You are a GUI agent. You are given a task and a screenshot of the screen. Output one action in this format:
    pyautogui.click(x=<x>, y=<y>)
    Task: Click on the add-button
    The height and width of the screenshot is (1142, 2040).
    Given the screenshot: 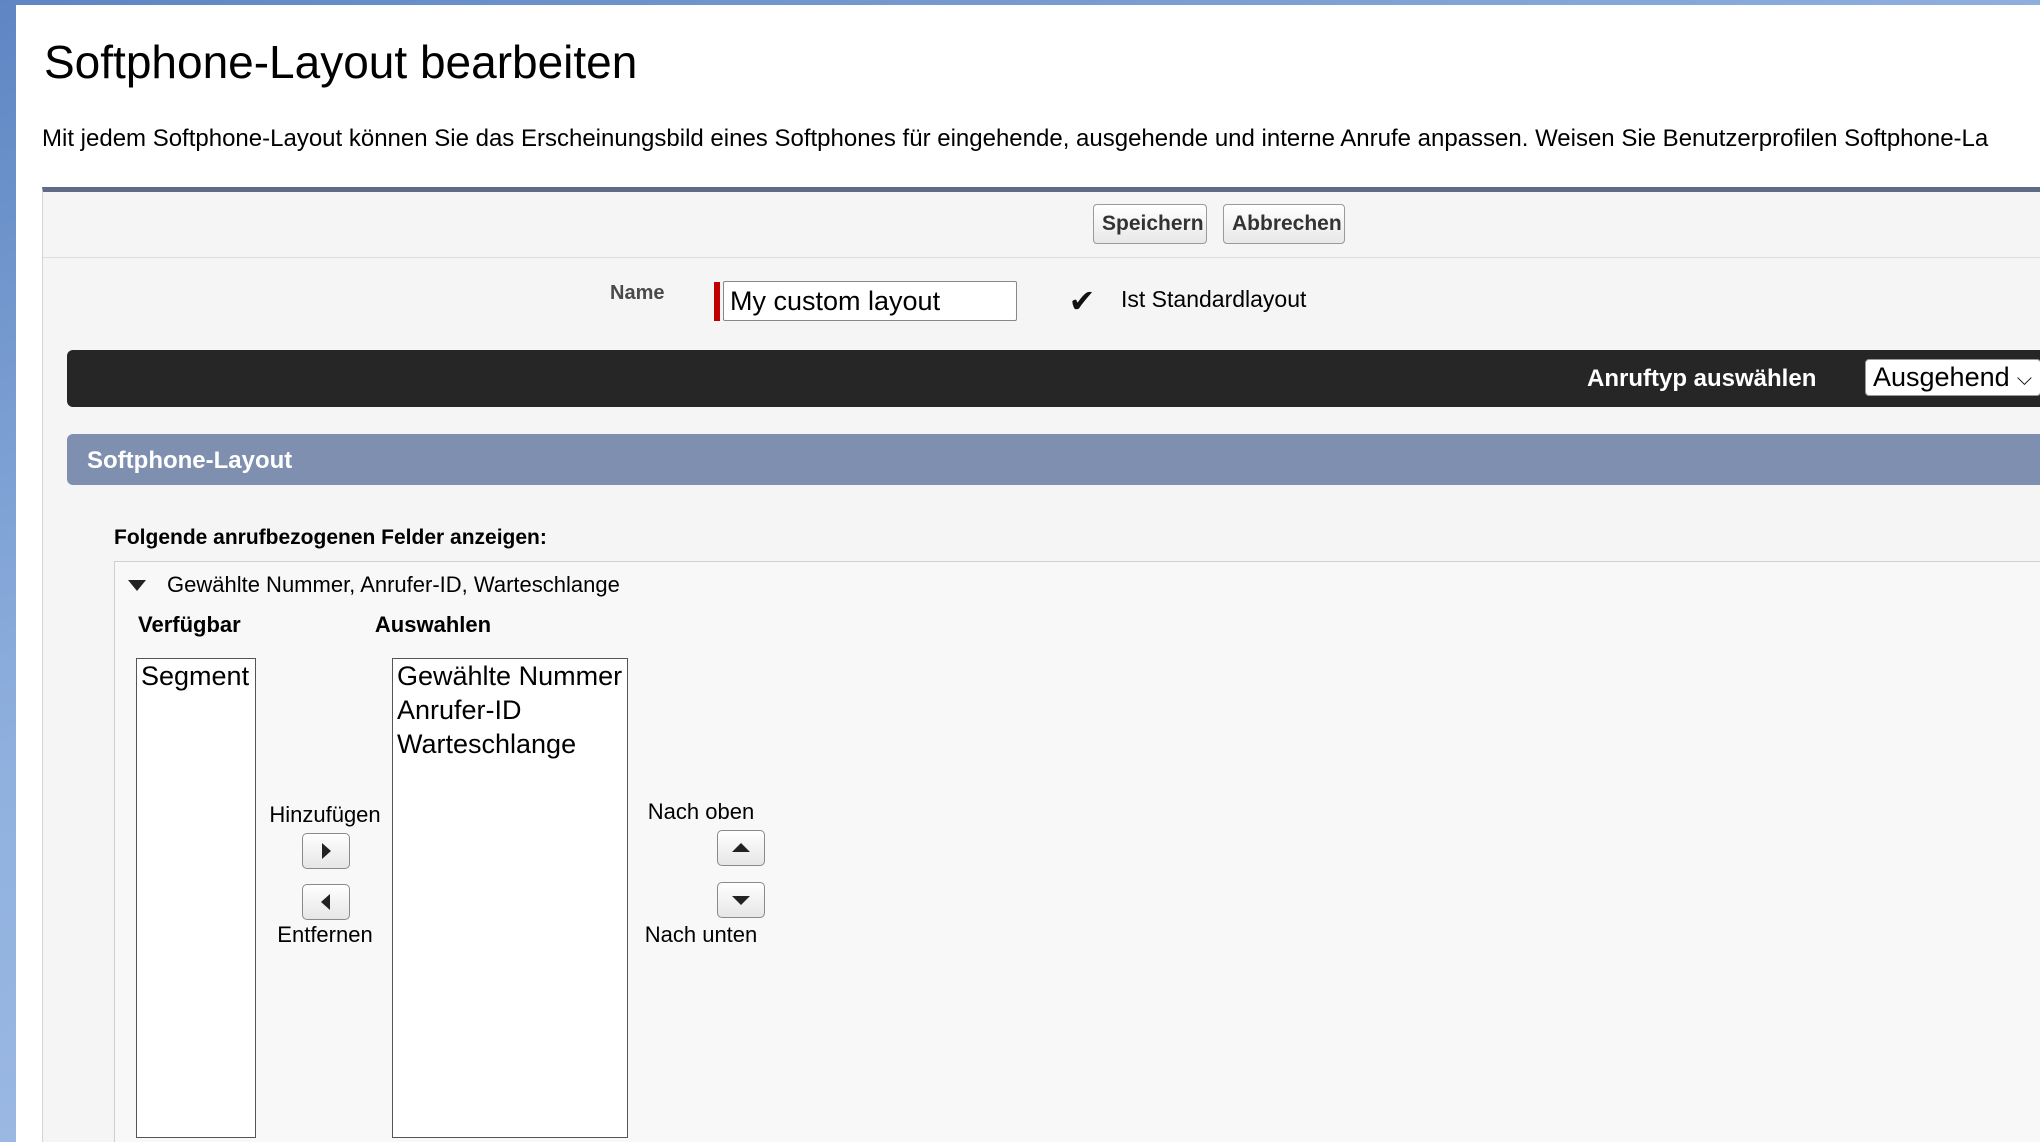 What is the action you would take?
    pyautogui.click(x=326, y=851)
    